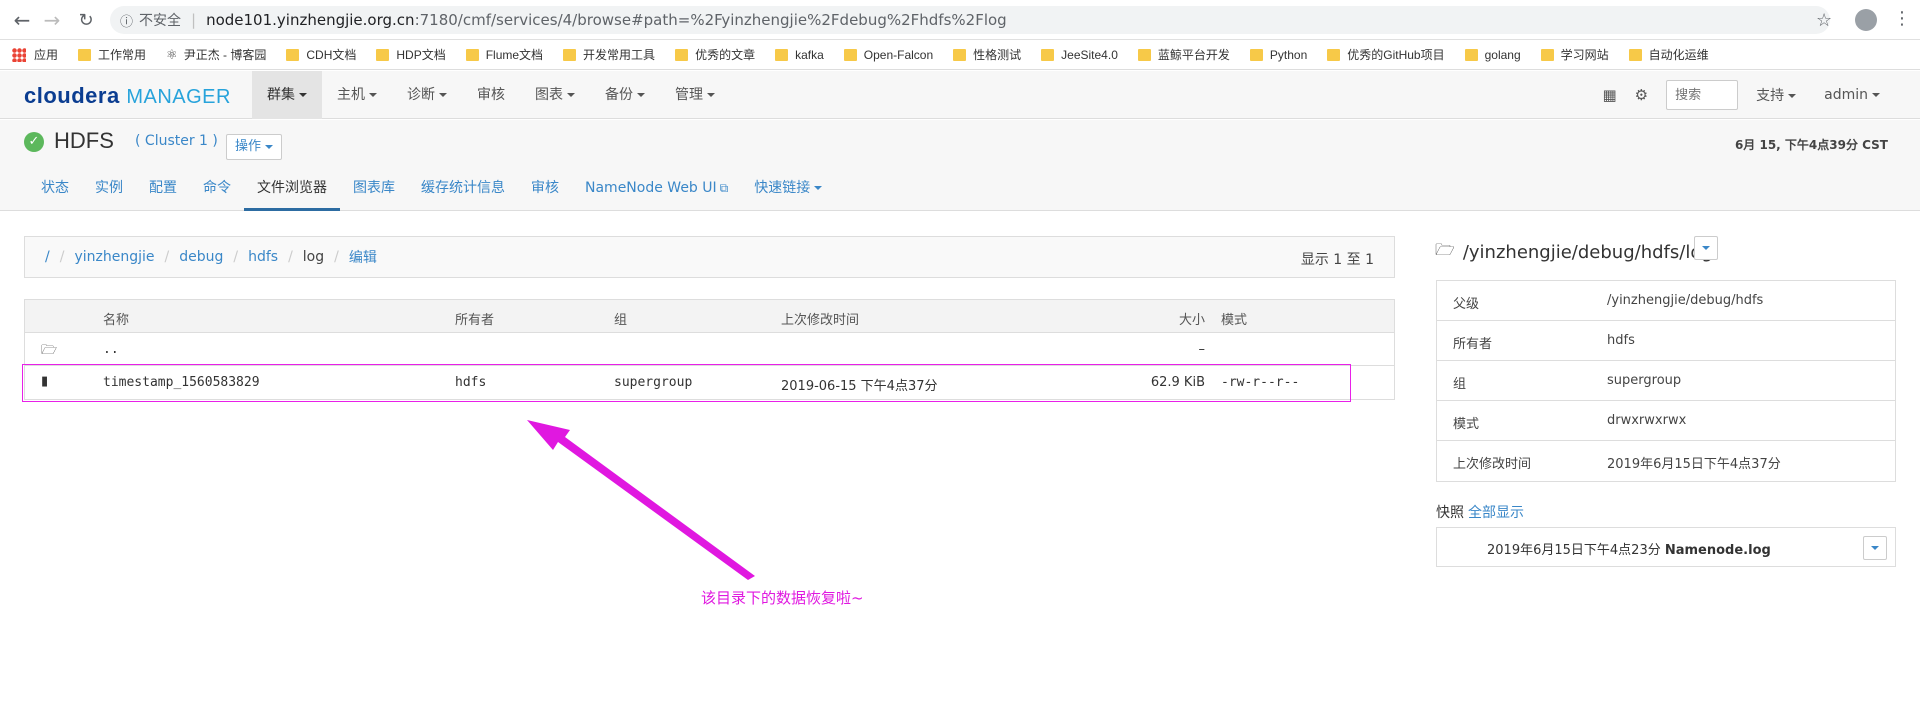  I want to click on snapshot-name: Namenode.log, so click(1717, 550).